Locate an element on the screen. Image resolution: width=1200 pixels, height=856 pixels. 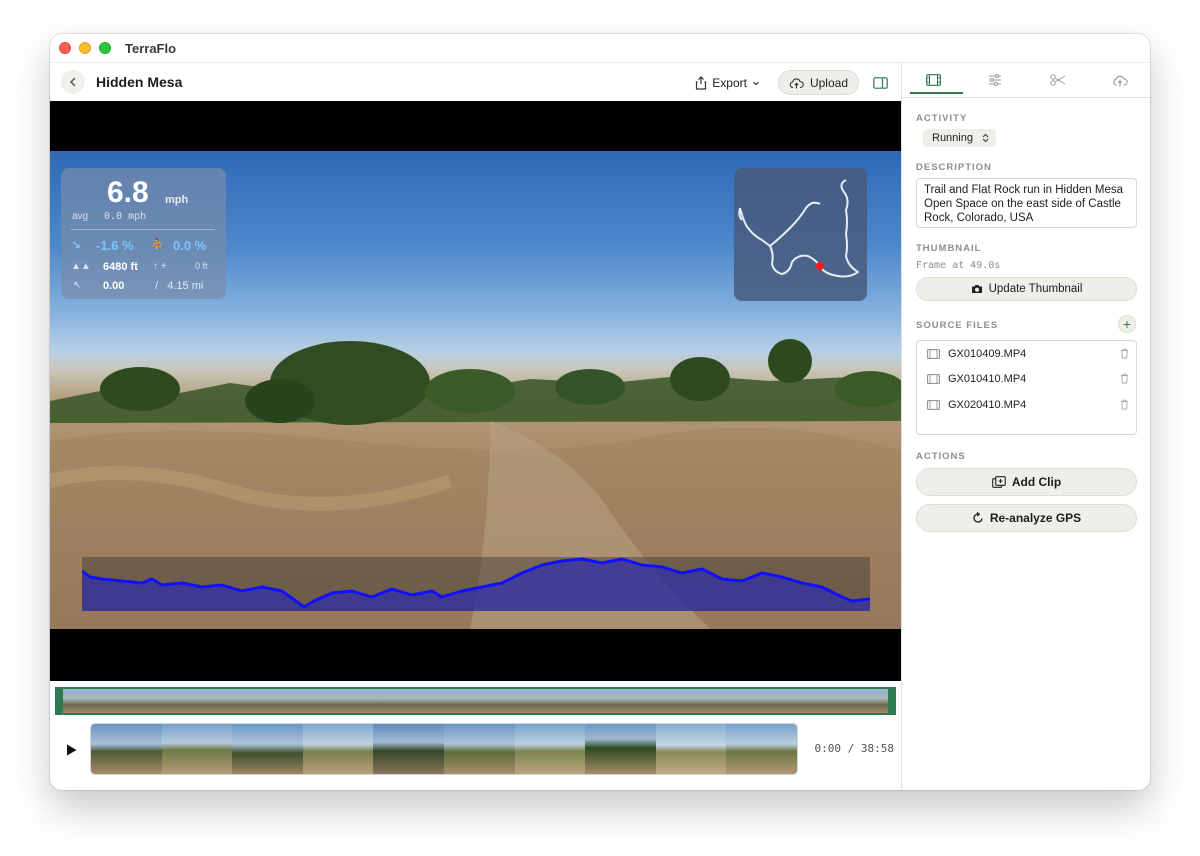
elevation-gain-value: 0 ft is located at coordinates (201, 266).